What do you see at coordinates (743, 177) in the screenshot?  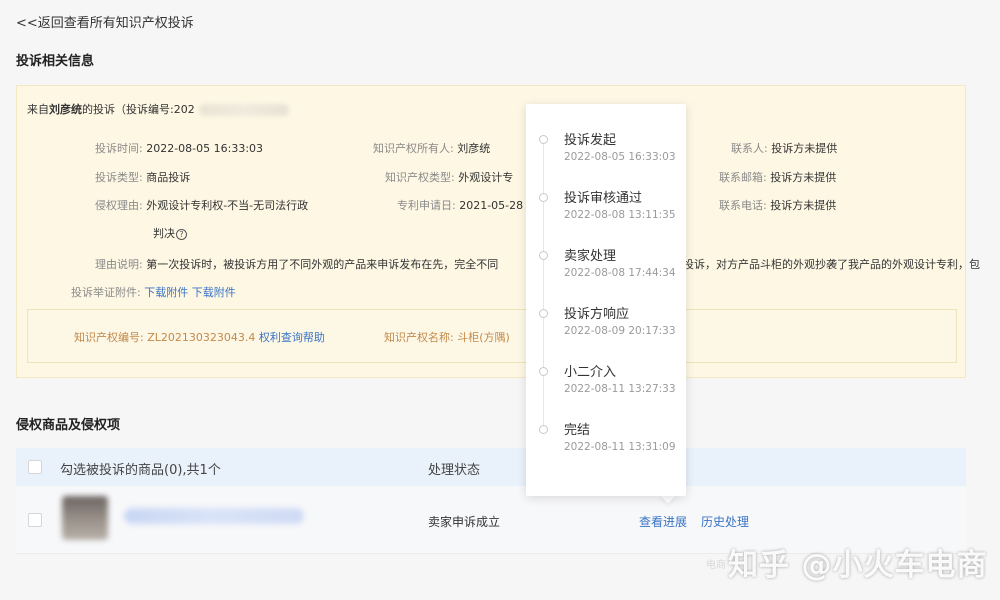 I see `contact-email-label: 联系邮箱:` at bounding box center [743, 177].